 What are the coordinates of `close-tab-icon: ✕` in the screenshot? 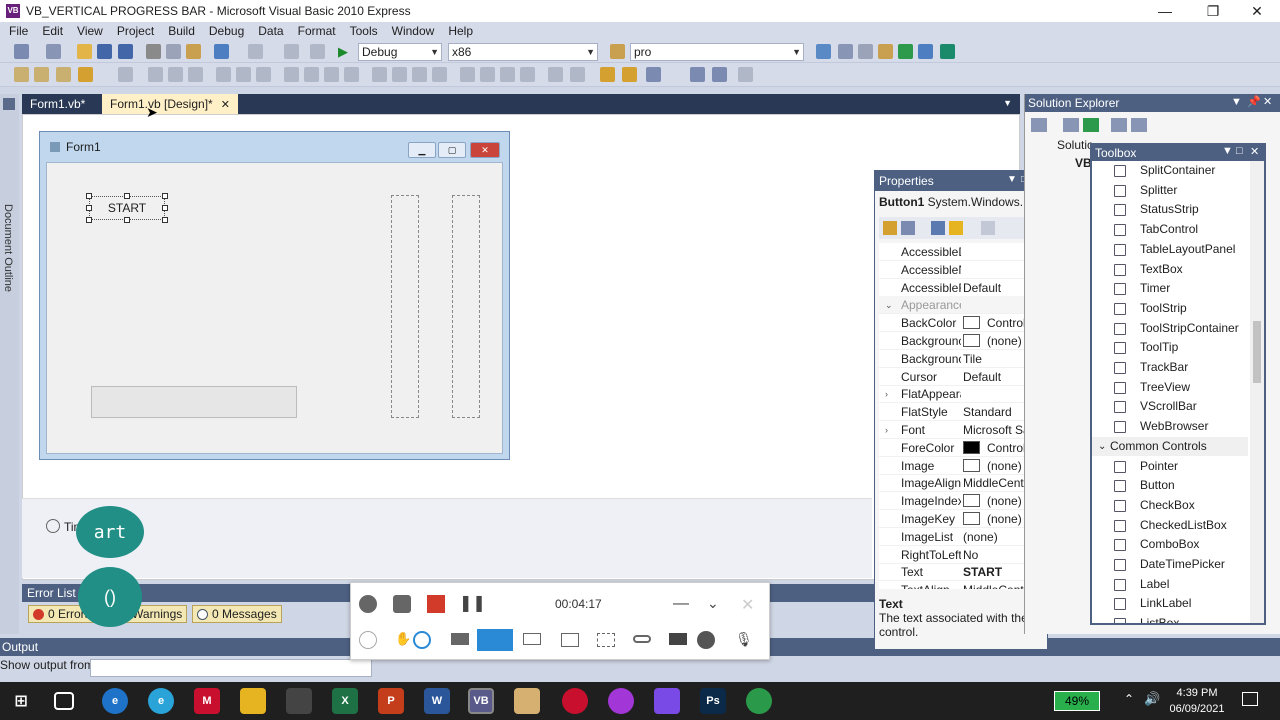 It's located at (225, 105).